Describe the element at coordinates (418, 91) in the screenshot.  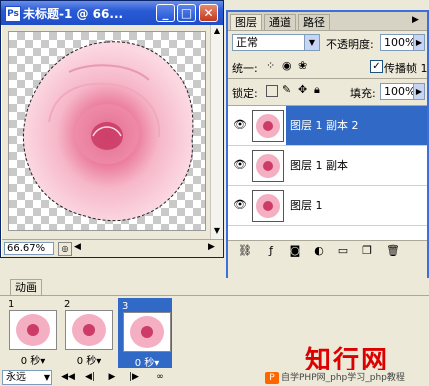
I see `fill-arrow-icon: ▶` at that location.